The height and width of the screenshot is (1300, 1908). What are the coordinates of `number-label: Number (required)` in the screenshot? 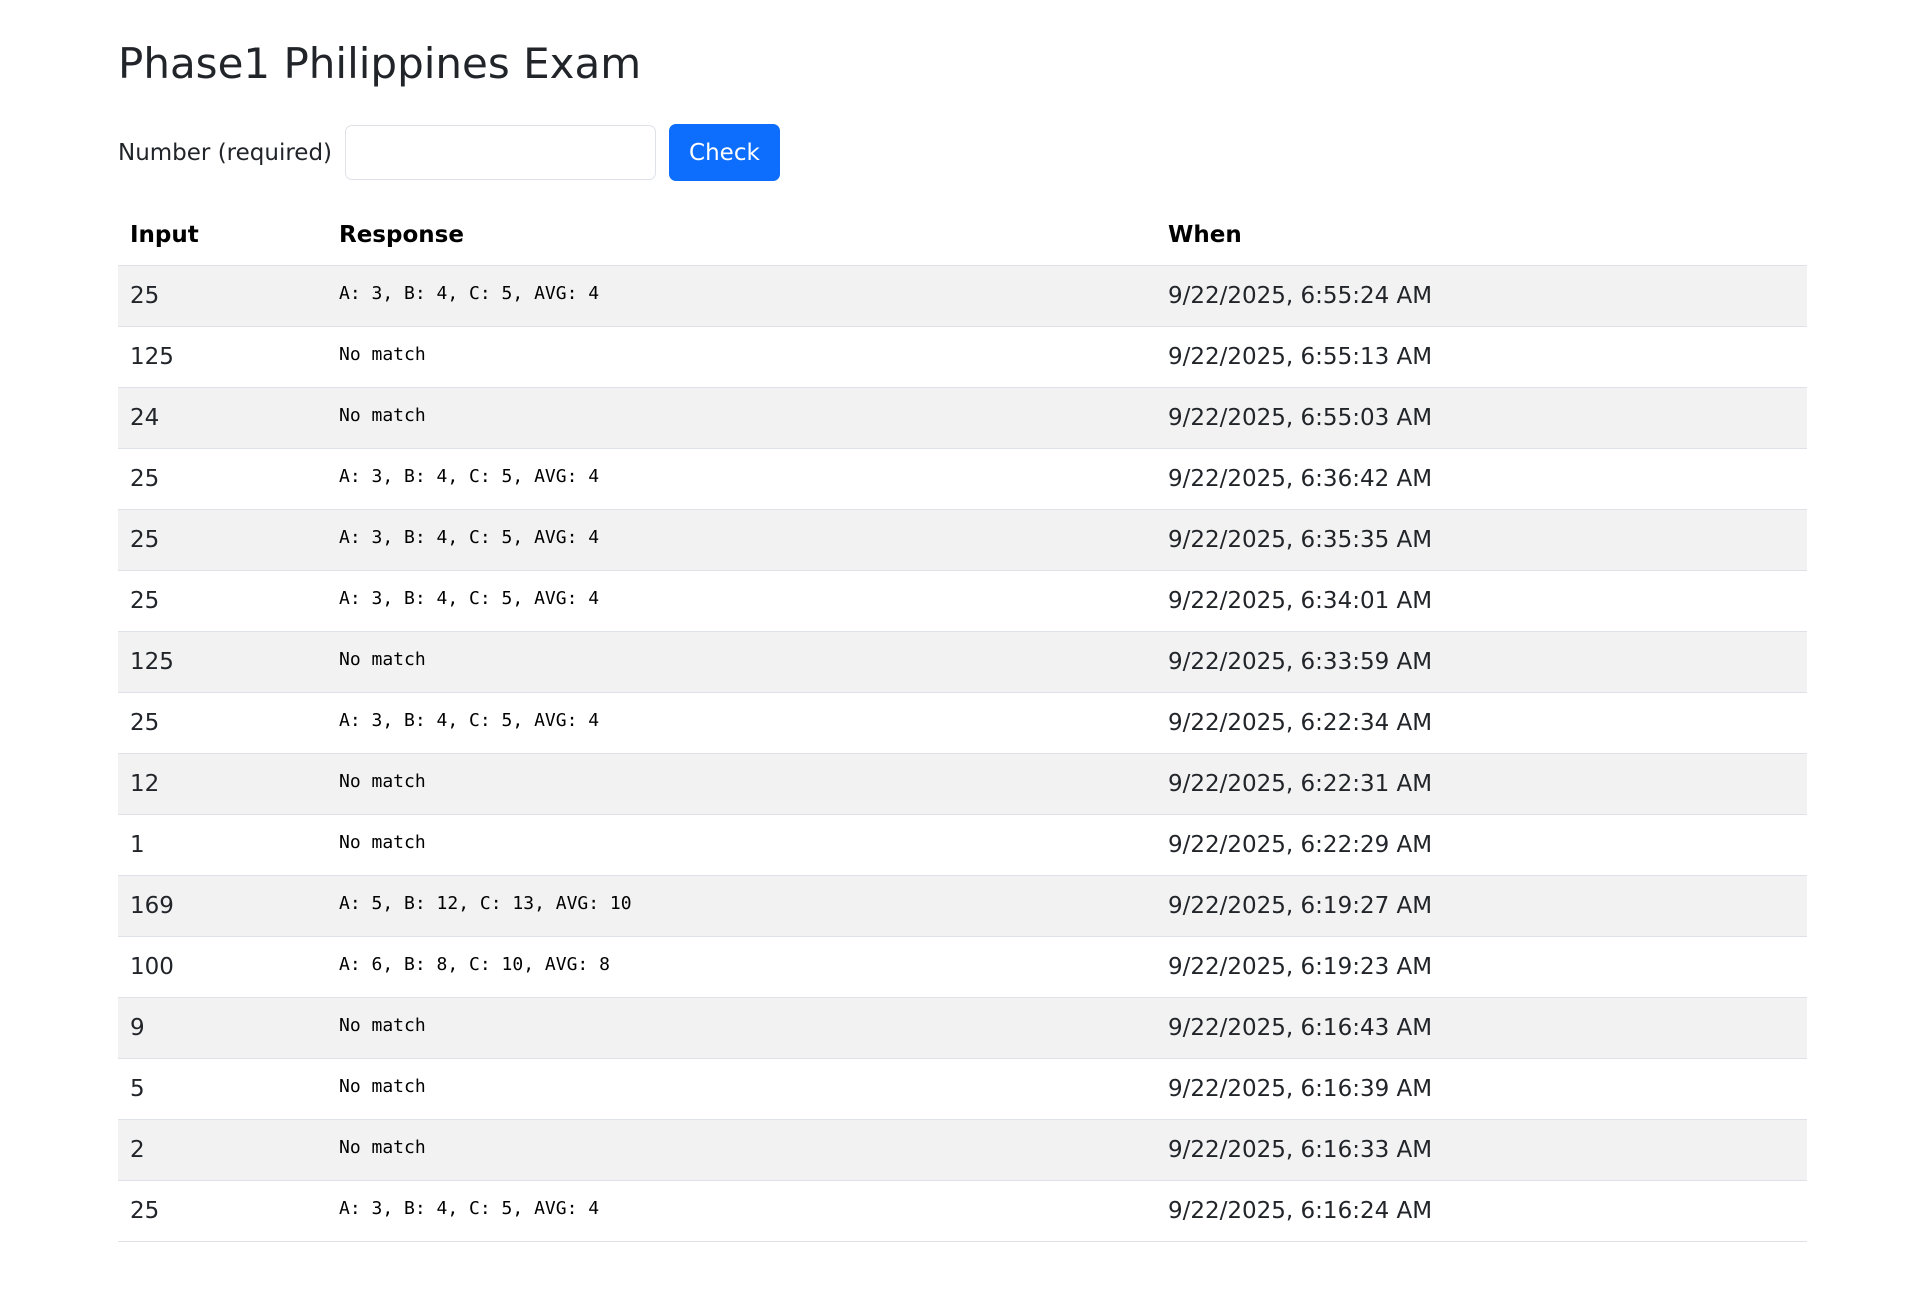 It's located at (225, 152).